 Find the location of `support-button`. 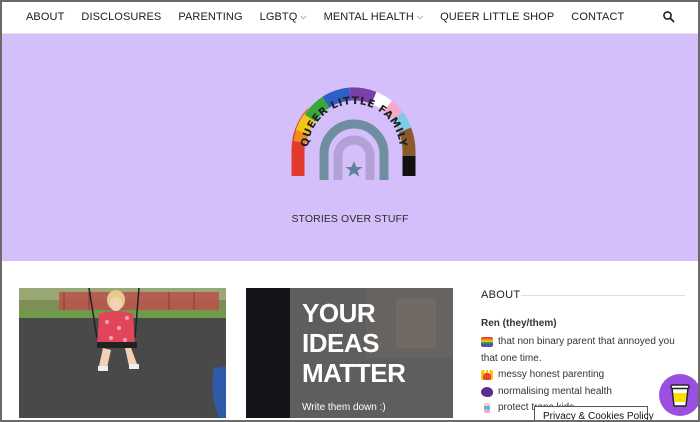

support-button is located at coordinates (679, 395).